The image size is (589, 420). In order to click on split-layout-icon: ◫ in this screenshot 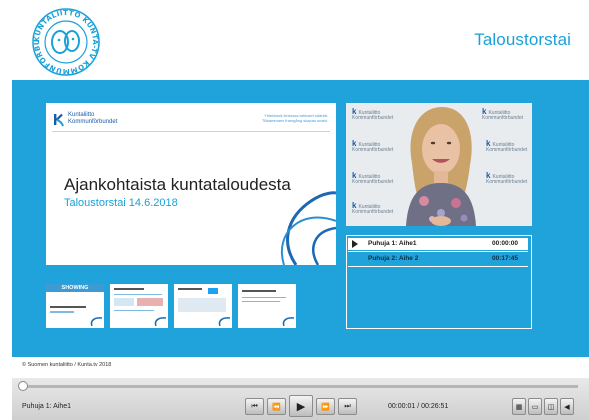, I will do `click(551, 407)`.